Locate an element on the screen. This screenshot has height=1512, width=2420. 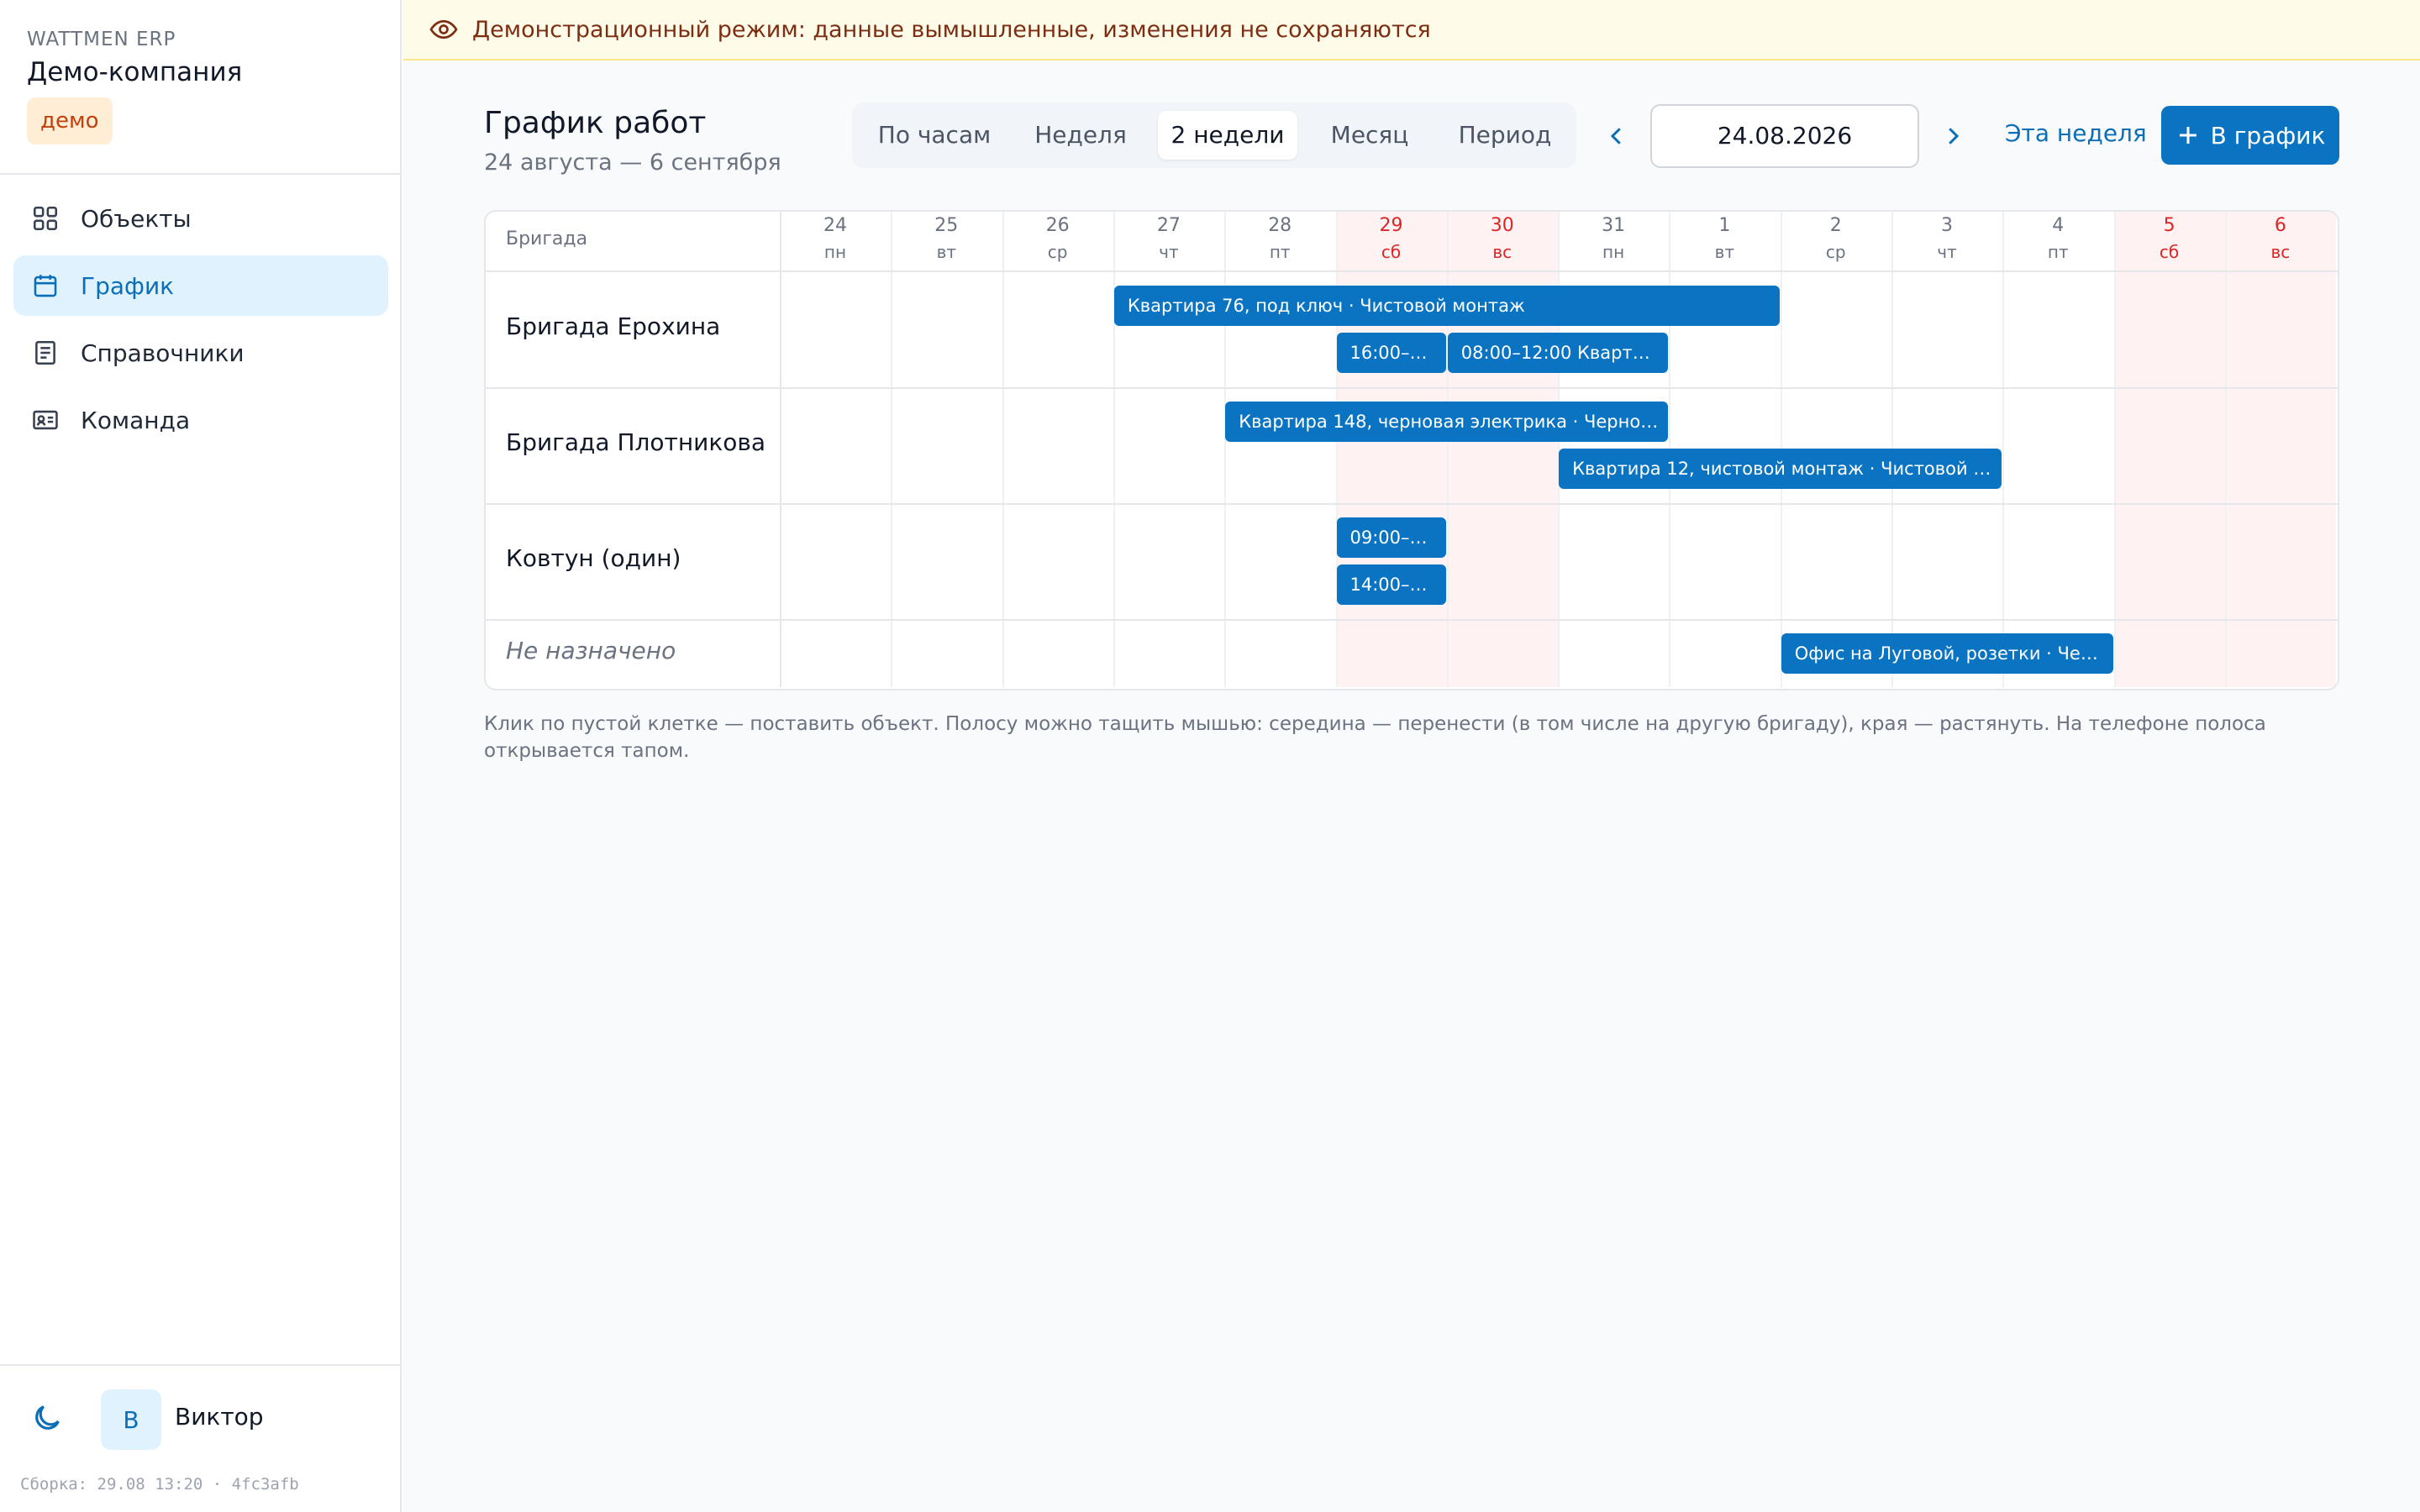
avatar: В is located at coordinates (131, 1419).